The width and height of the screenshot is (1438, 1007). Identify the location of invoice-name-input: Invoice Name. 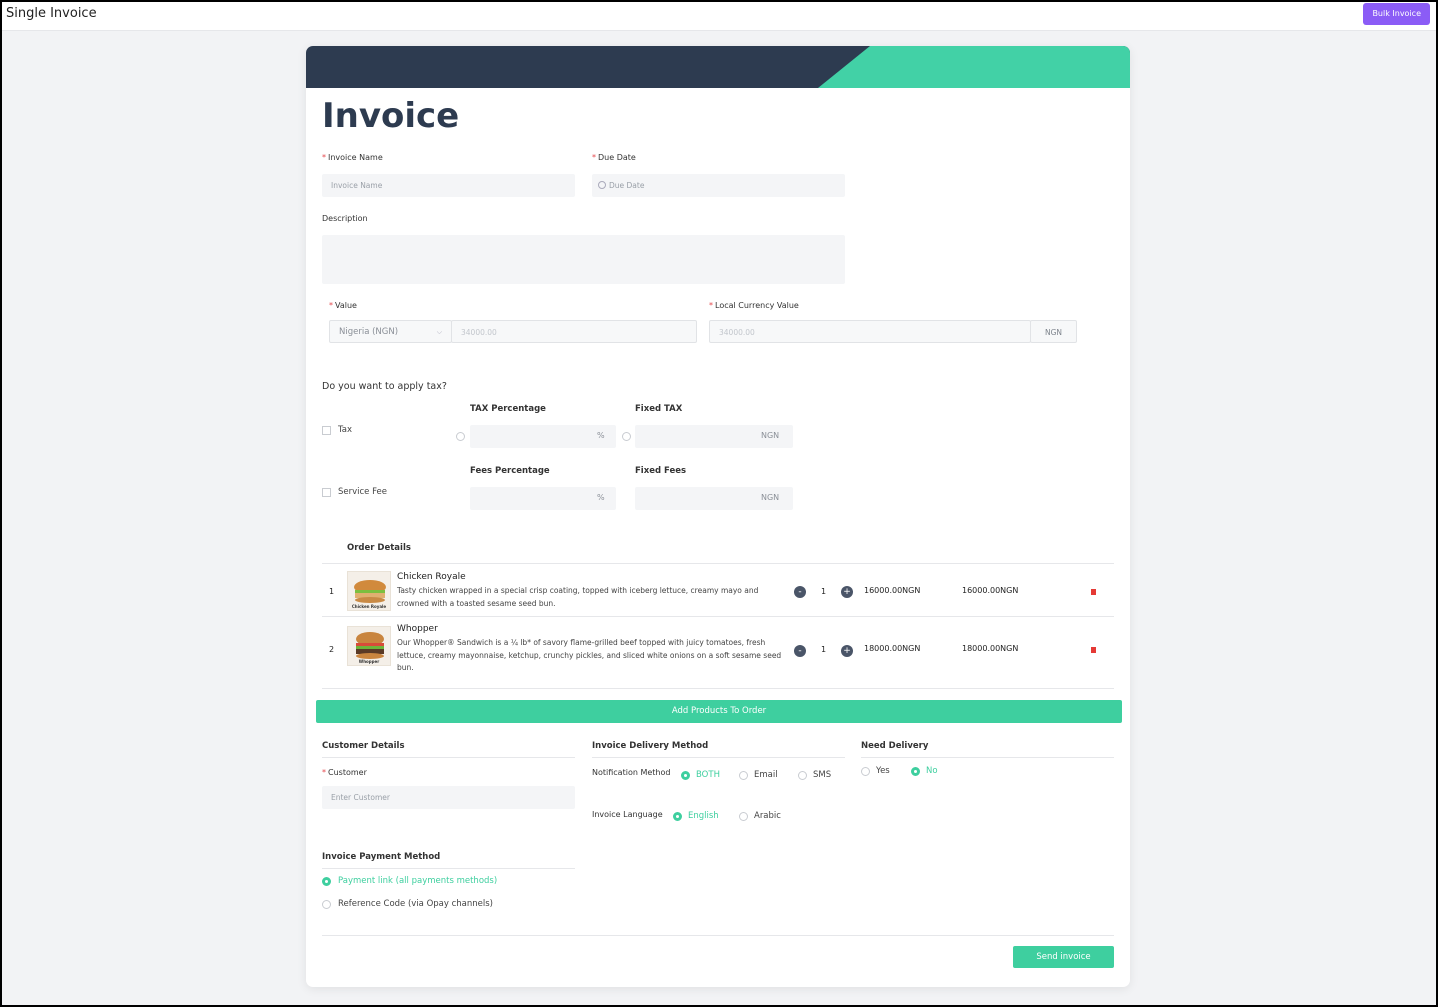
(448, 185).